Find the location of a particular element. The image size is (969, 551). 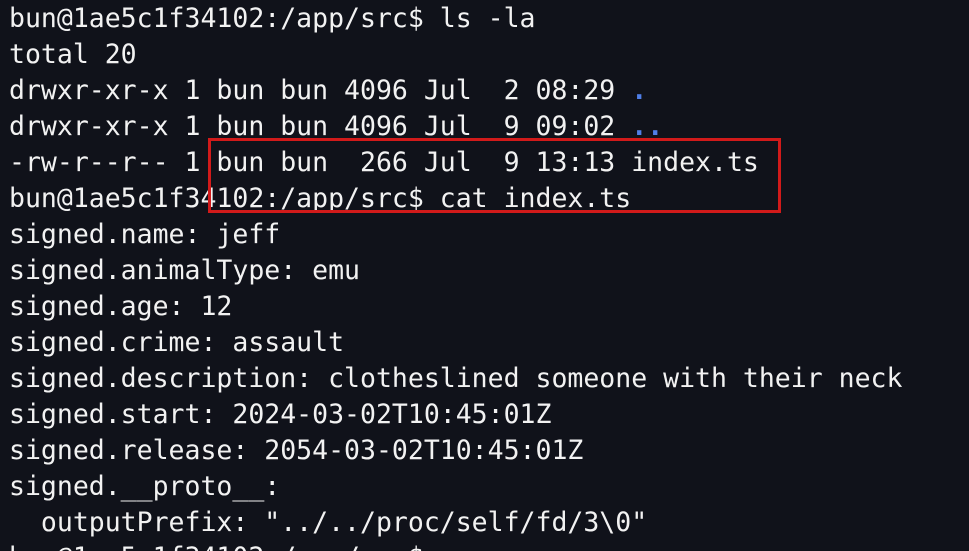

terminal-line-output: signed.name: jeff is located at coordinates (145, 234).